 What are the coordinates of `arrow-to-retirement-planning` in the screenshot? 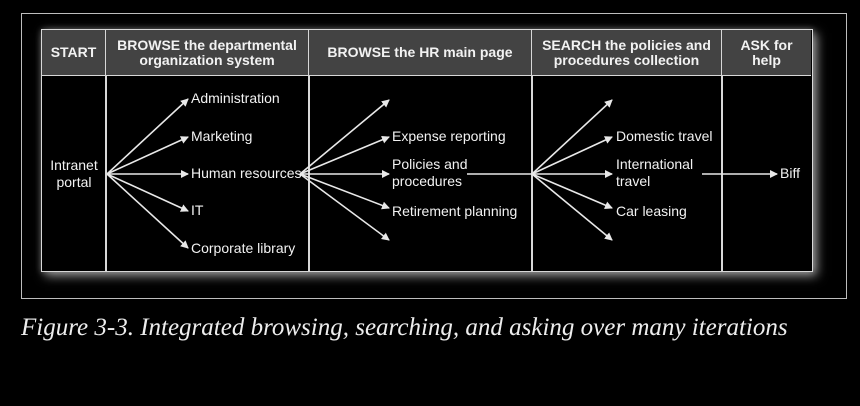 It's located at (344, 191).